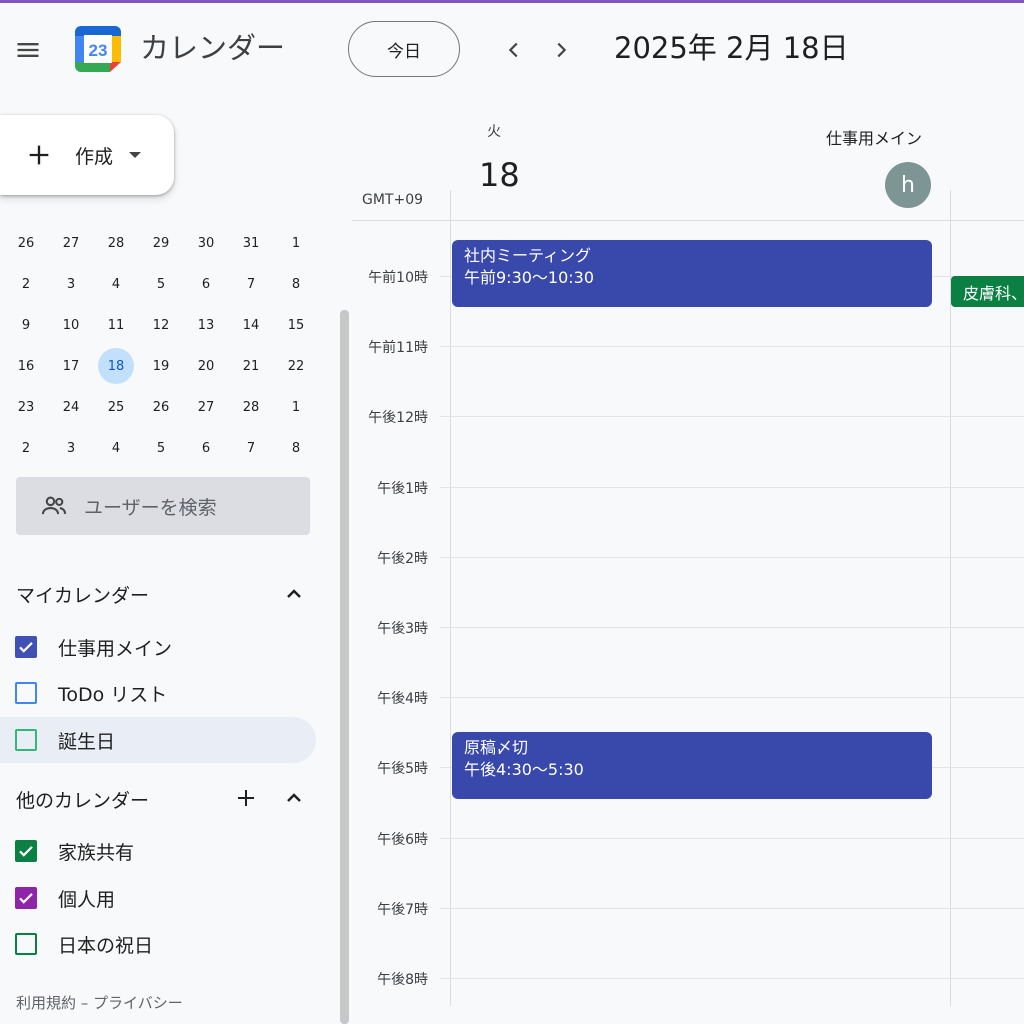 The width and height of the screenshot is (1024, 1024). I want to click on calendar-item: 誕生日, so click(158, 740).